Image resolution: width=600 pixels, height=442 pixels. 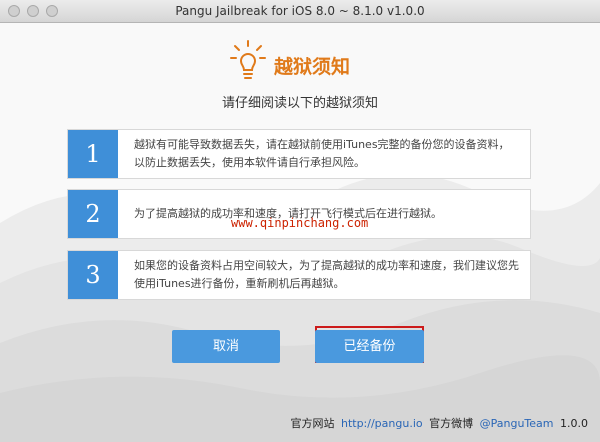 What do you see at coordinates (312, 67) in the screenshot?
I see `page-title: 越狱须知` at bounding box center [312, 67].